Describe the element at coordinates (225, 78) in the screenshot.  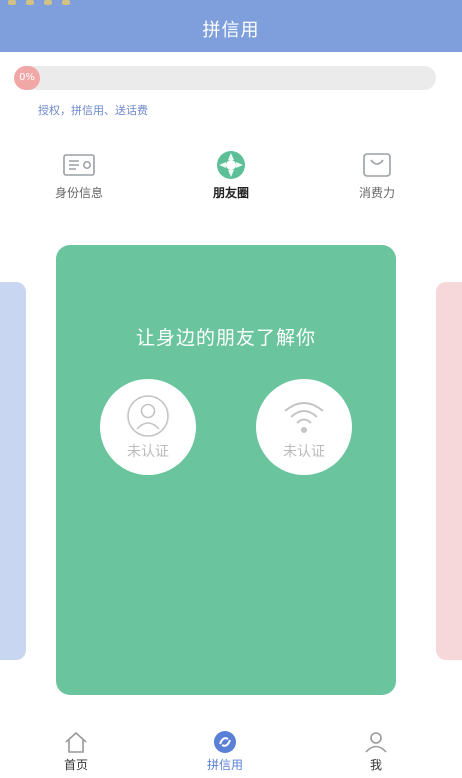
I see `credit-progress-bar` at that location.